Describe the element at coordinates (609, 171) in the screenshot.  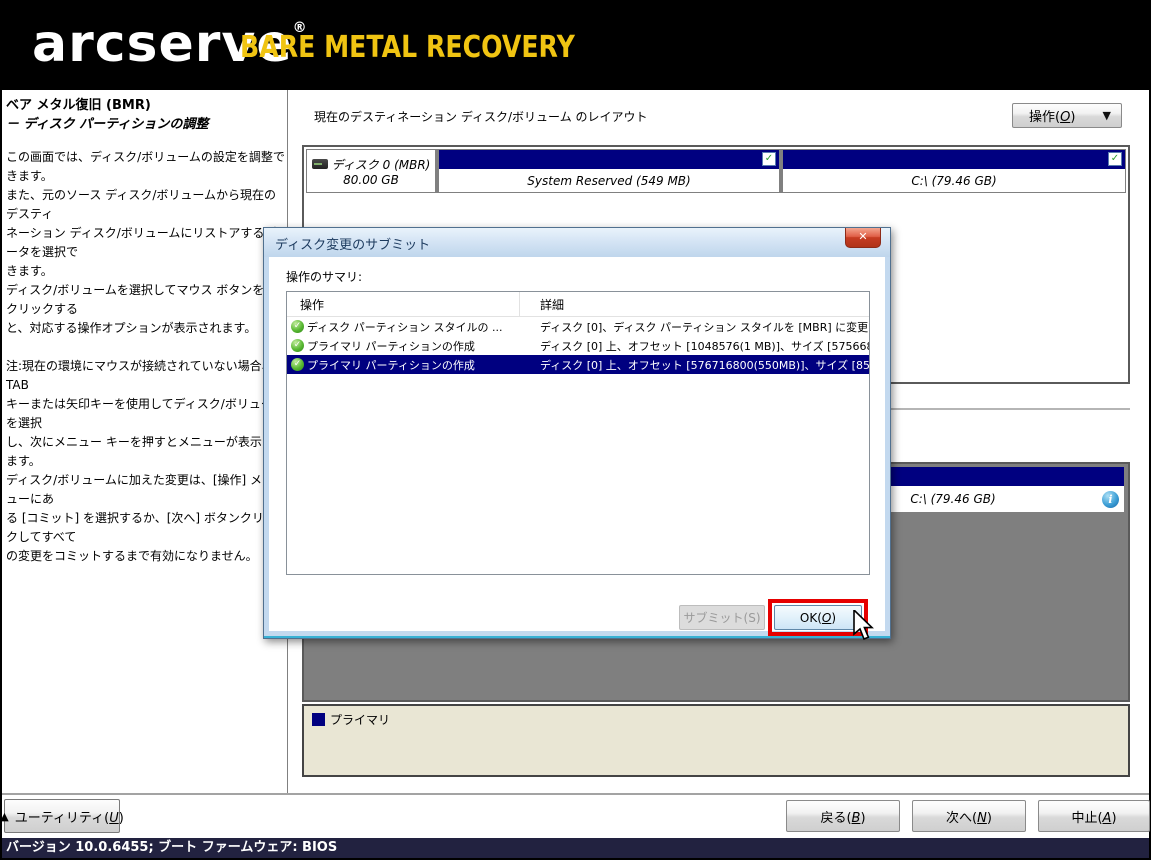
I see `partition-system-reserved: ✓ System Reserved (549 MB)` at that location.